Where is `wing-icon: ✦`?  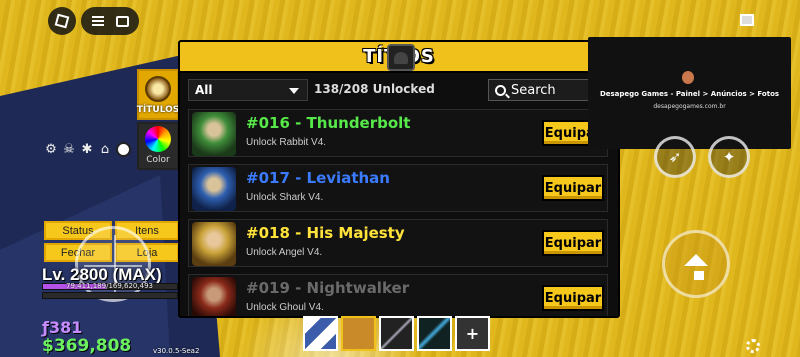
wing-icon: ✦ is located at coordinates (729, 157).